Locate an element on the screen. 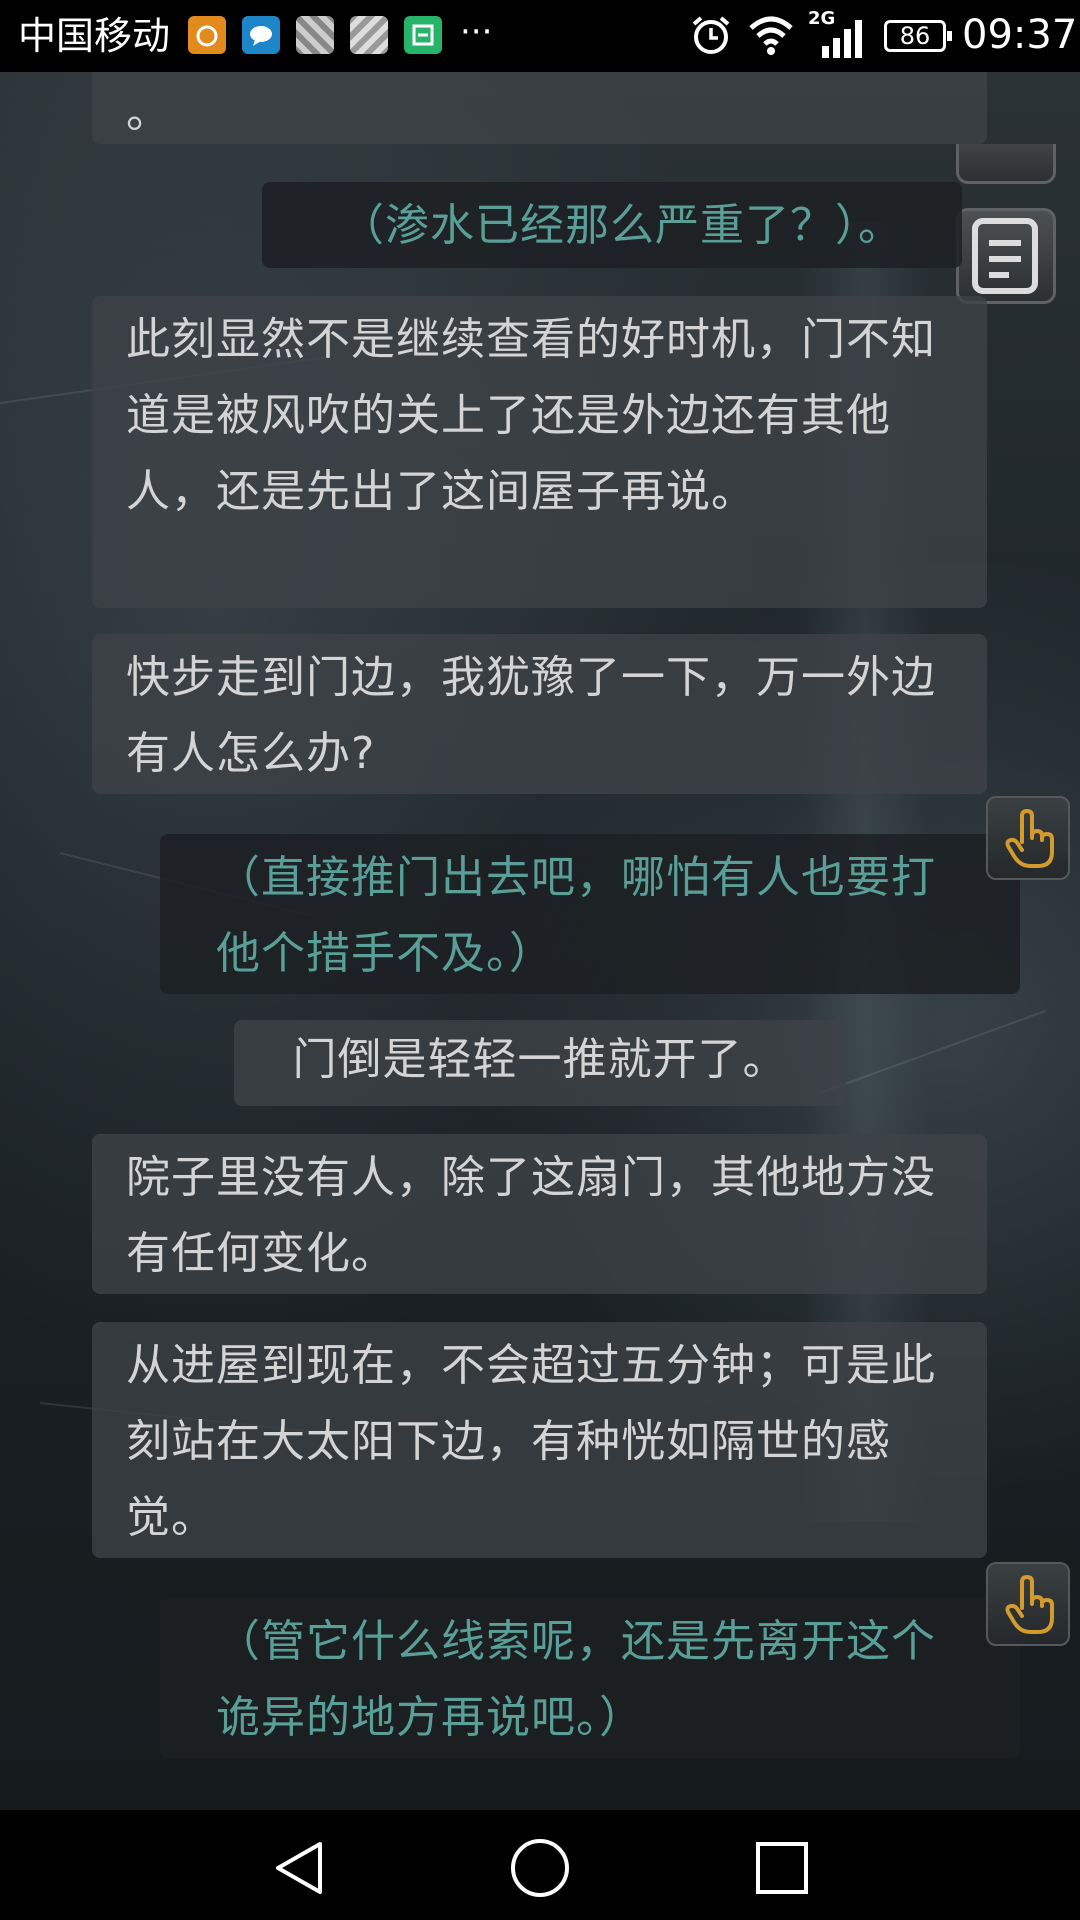 The image size is (1080, 1920). thought-text: （渗水已经那么严重了？）。 is located at coordinates (621, 225).